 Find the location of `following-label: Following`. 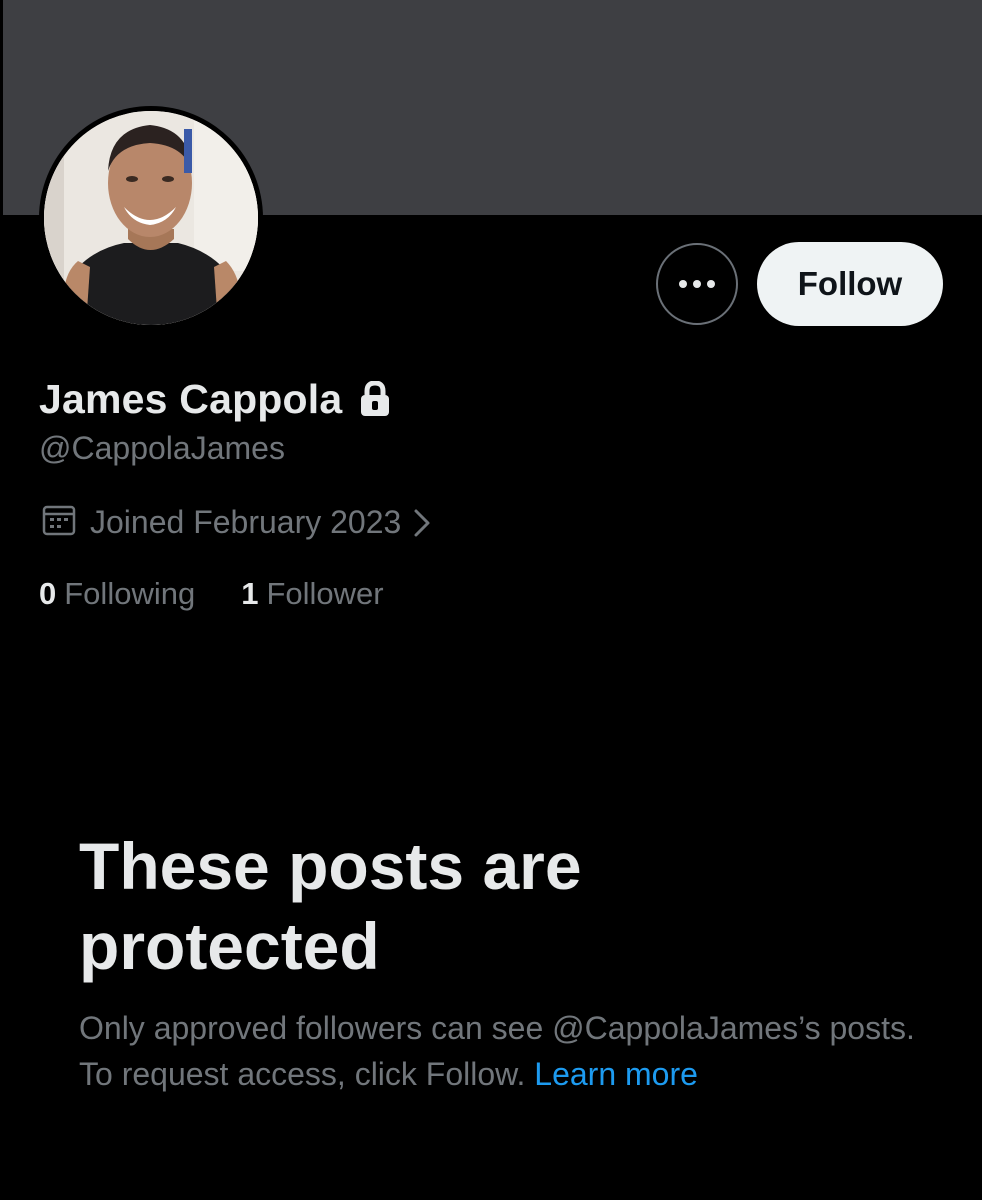

following-label: Following is located at coordinates (130, 593).